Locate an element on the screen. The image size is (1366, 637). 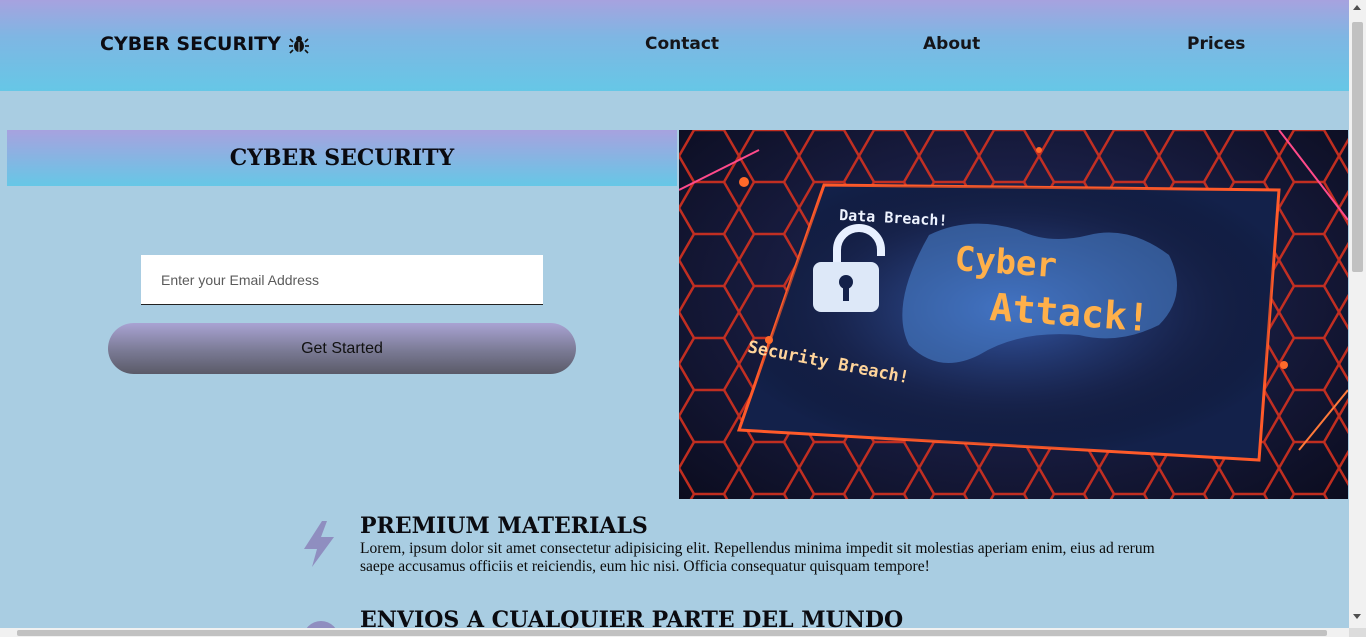
horizontal-scrollbar is located at coordinates (674, 632).